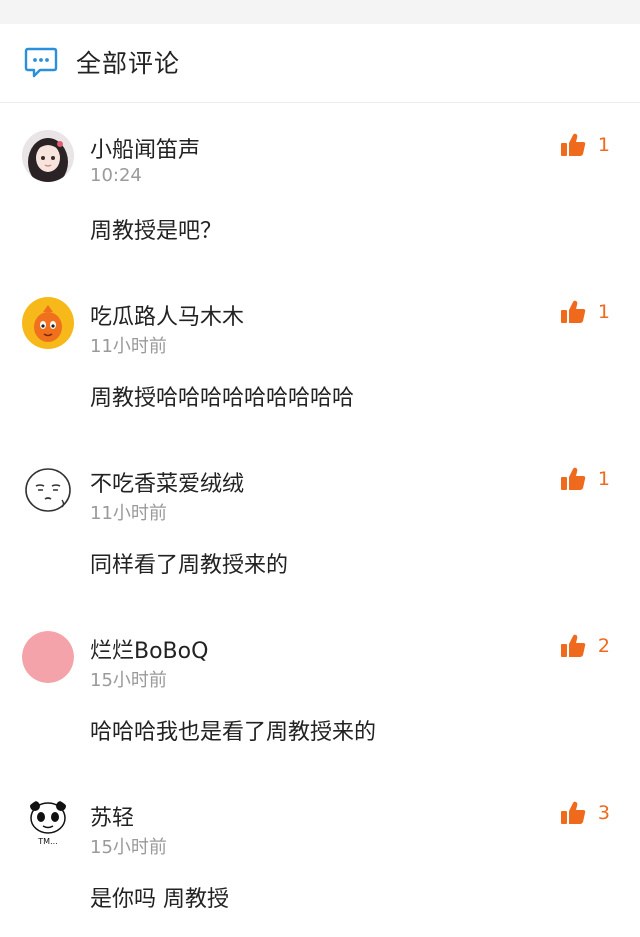 Image resolution: width=640 pixels, height=937 pixels. I want to click on comment-text: 周教授是吧？, so click(156, 231).